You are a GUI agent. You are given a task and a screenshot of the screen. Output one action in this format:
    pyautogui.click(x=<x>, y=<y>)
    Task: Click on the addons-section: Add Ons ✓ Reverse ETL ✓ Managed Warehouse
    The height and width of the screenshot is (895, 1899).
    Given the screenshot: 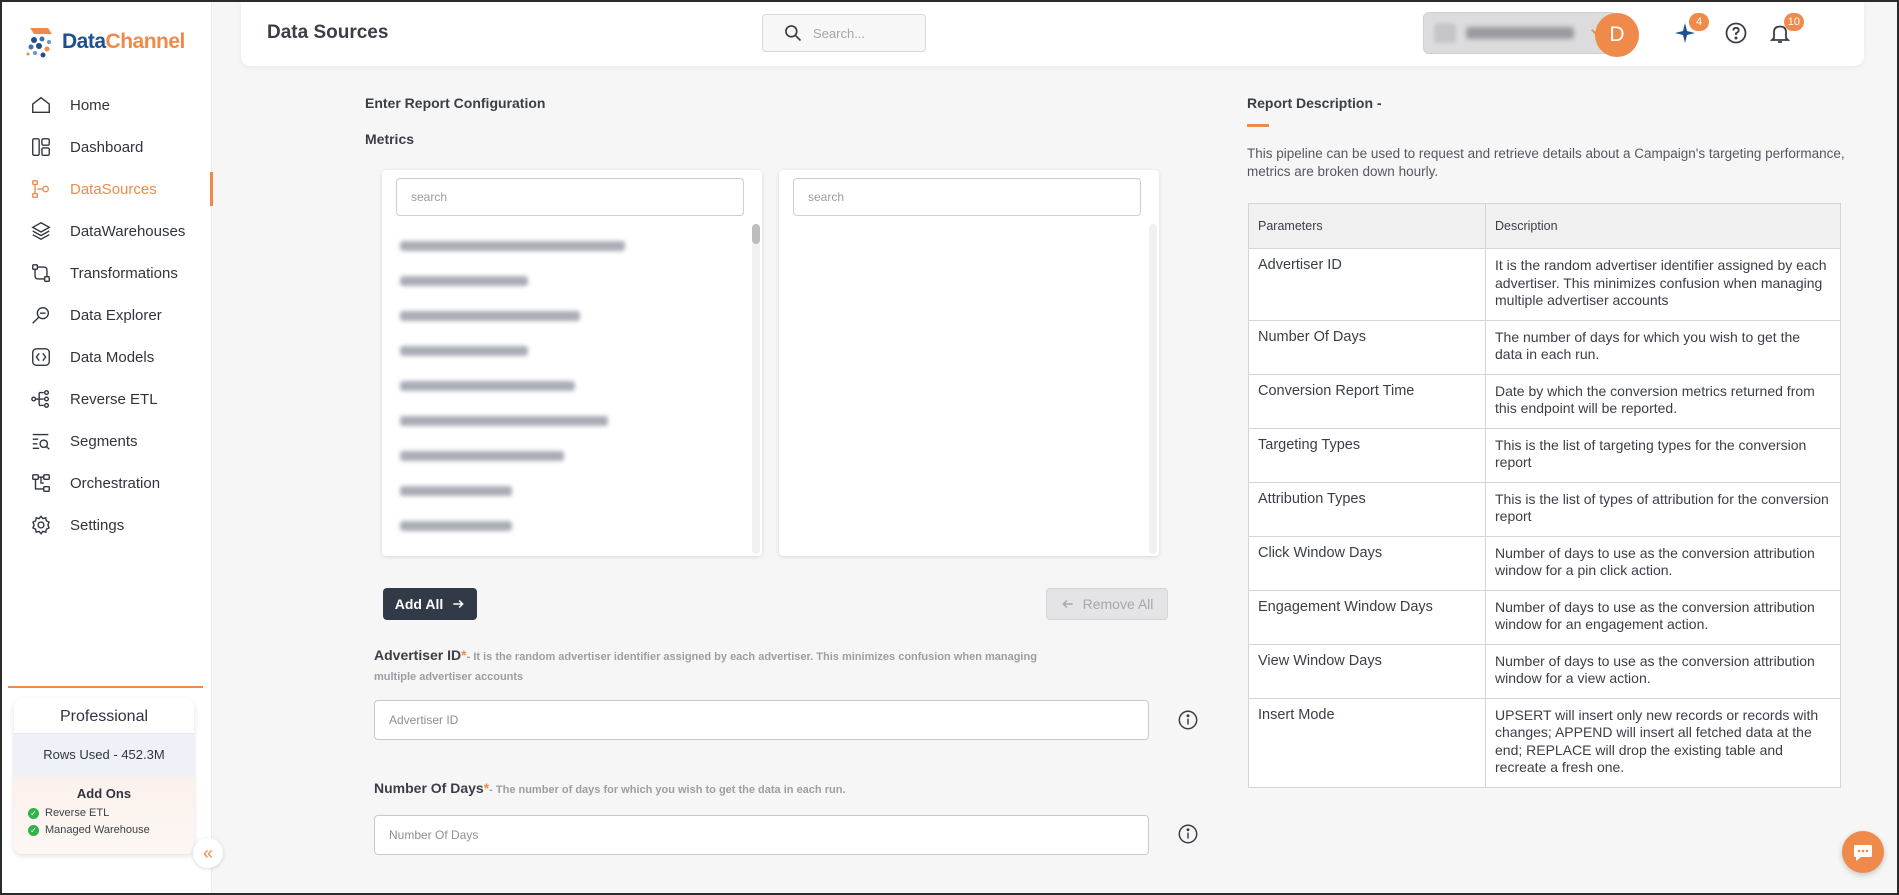 What is the action you would take?
    pyautogui.click(x=104, y=815)
    